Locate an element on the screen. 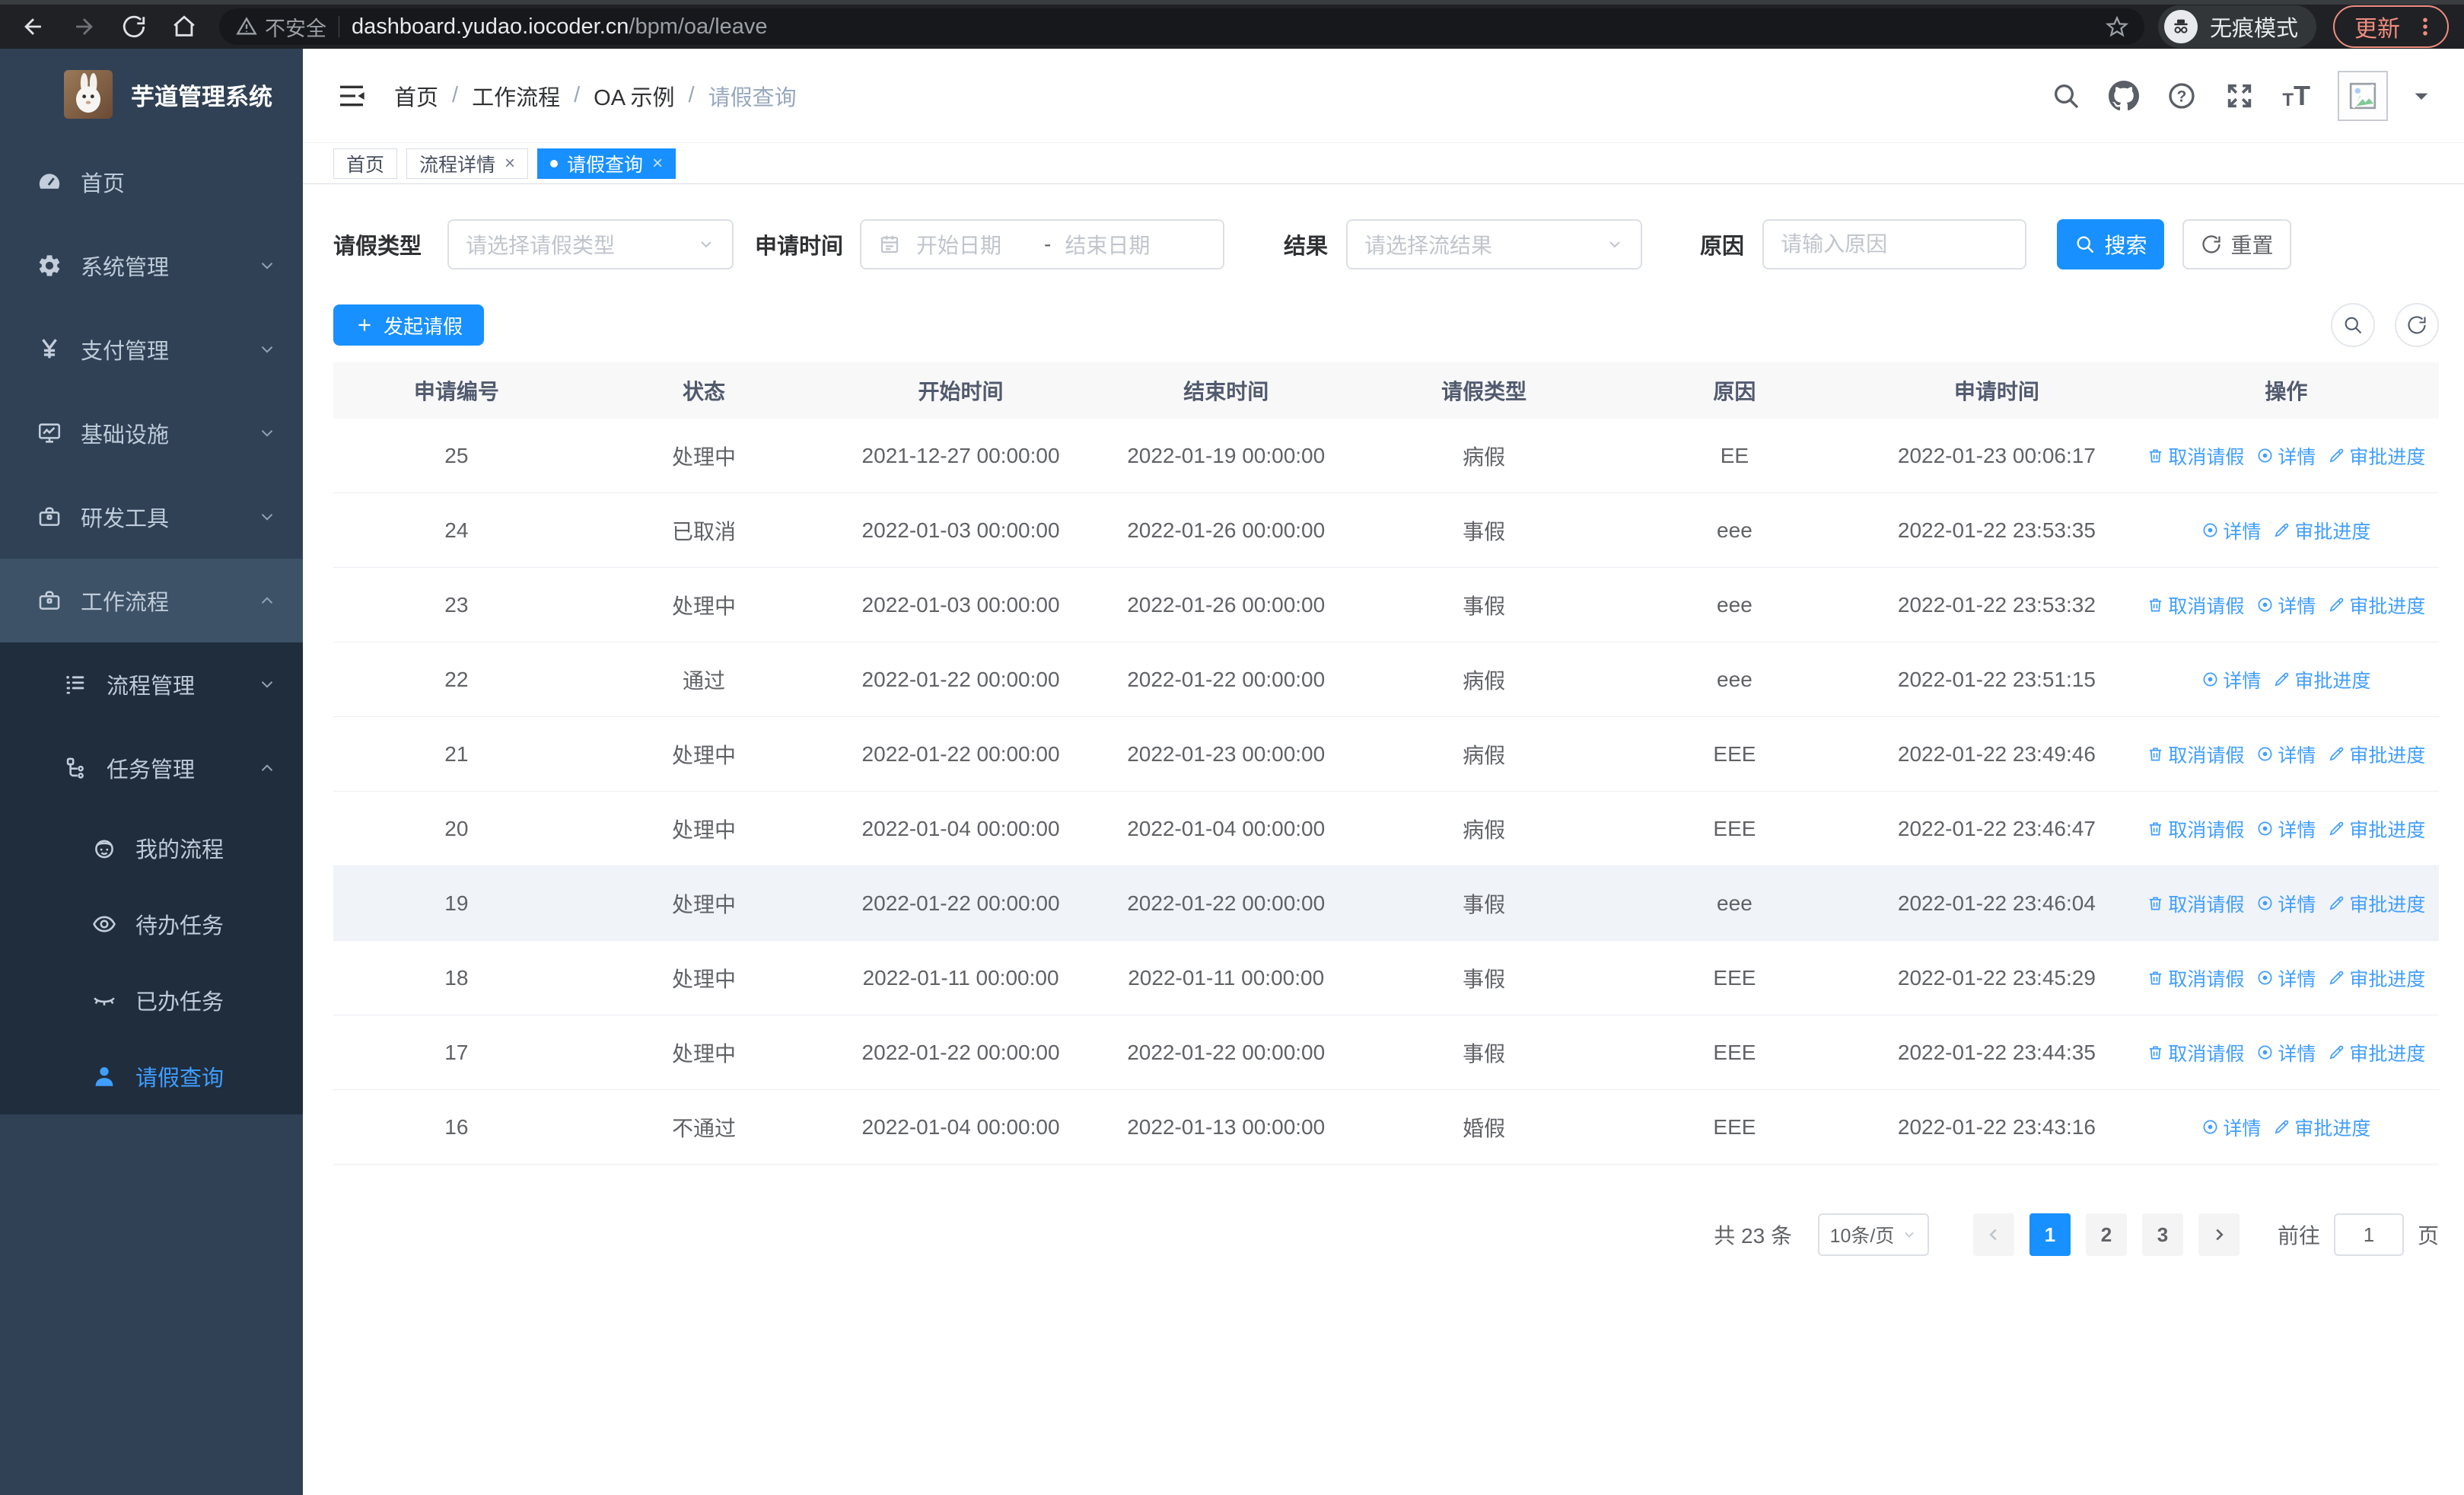 The width and height of the screenshot is (2464, 1495). site-security: 不安全 is located at coordinates (281, 27).